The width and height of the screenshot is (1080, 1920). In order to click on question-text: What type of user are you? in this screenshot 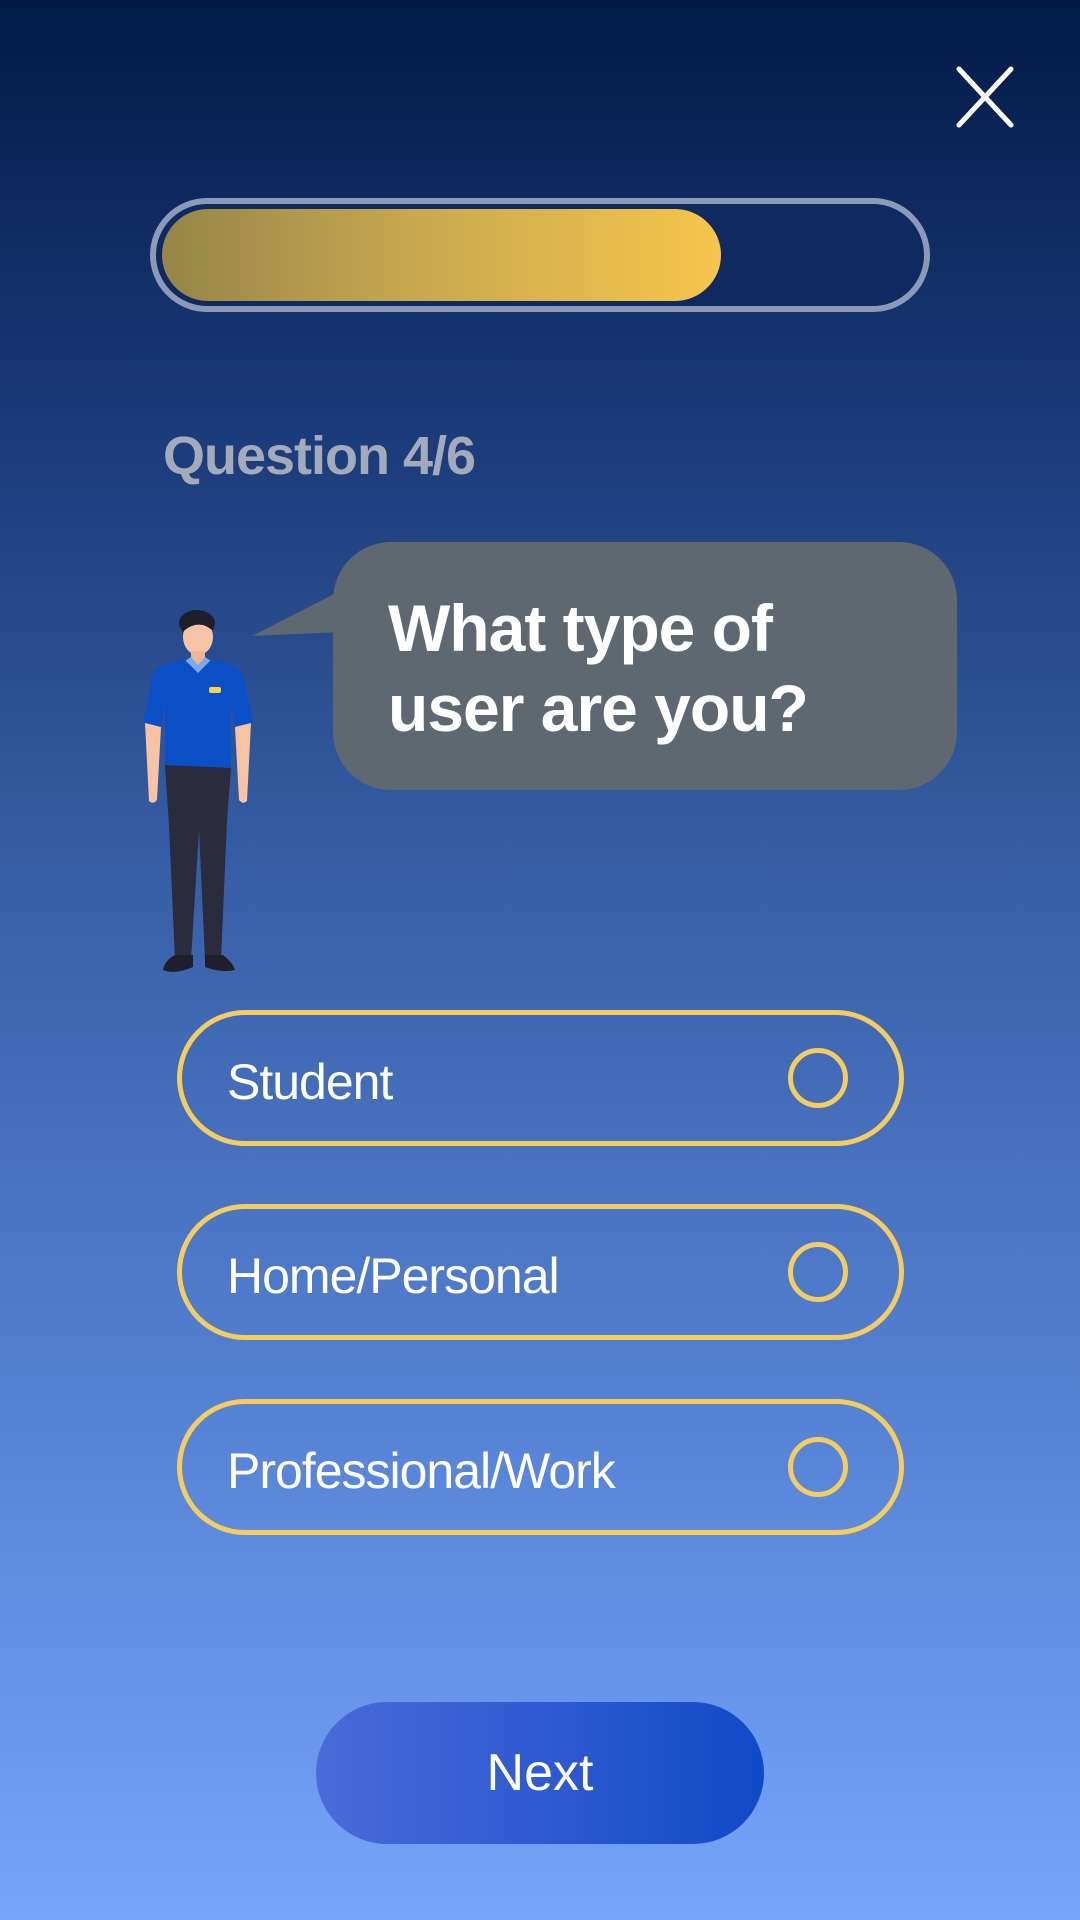, I will do `click(598, 668)`.